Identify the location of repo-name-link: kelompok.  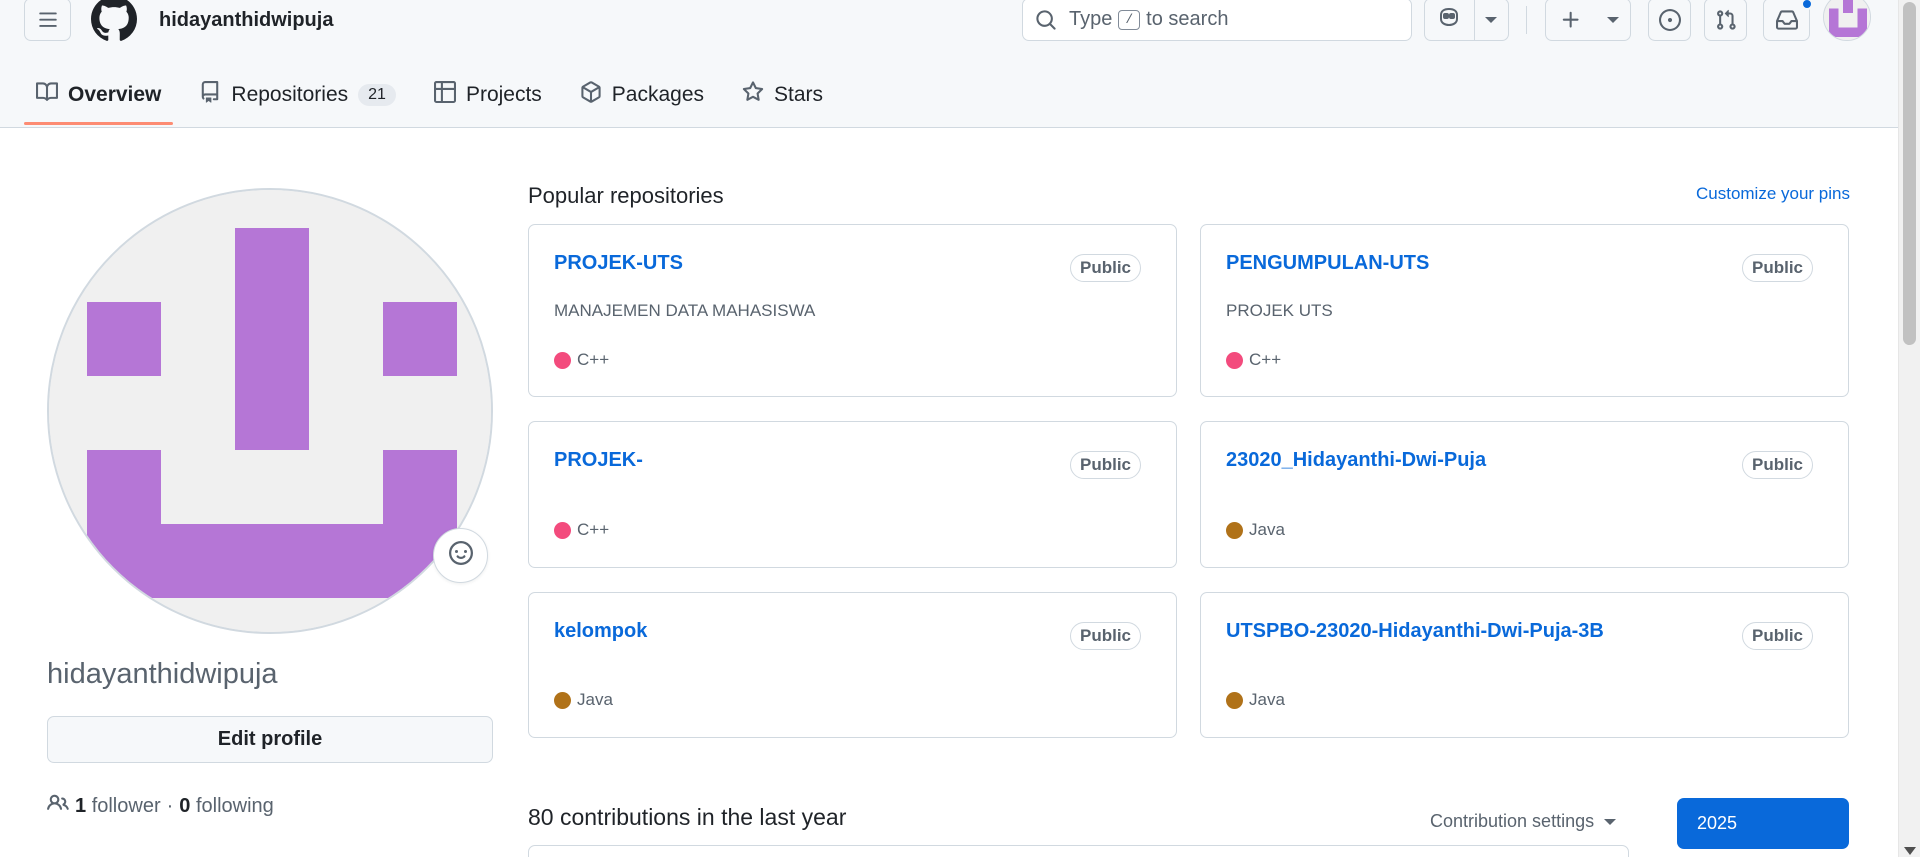
(600, 631).